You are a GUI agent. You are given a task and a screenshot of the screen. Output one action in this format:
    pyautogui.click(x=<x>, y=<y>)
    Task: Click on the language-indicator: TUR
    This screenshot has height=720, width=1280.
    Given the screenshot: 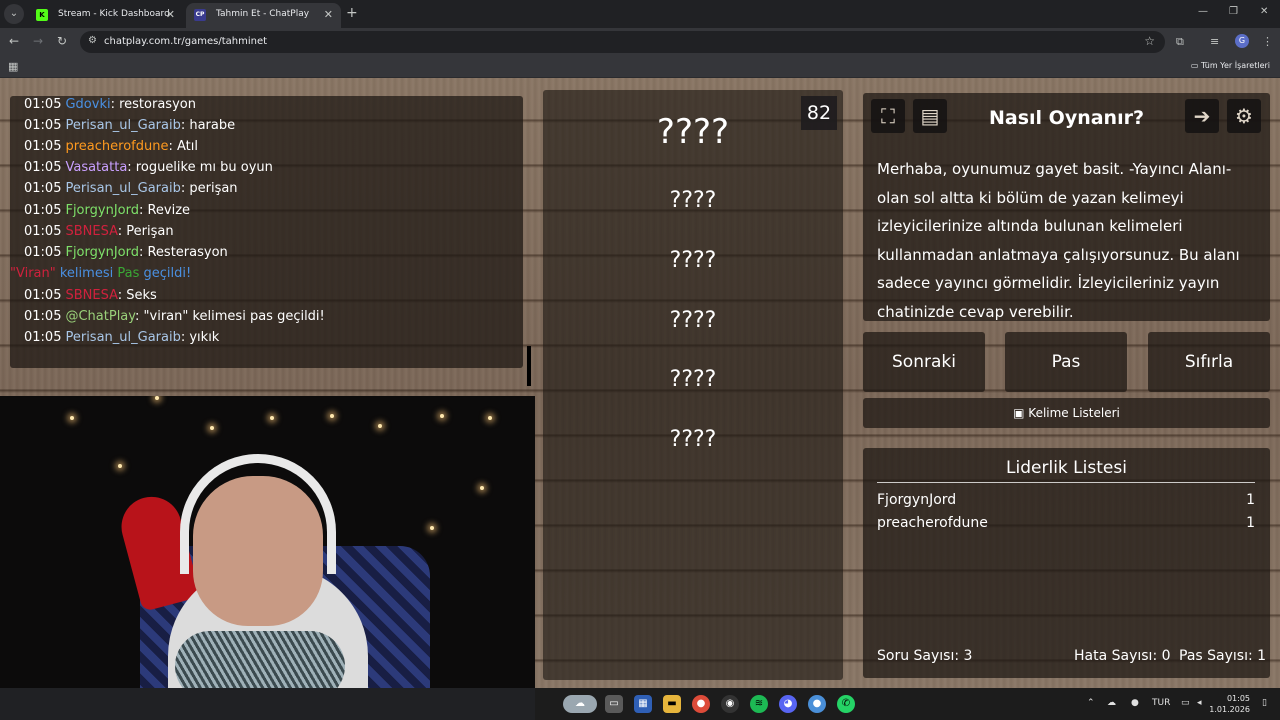 What is the action you would take?
    pyautogui.click(x=1161, y=703)
    